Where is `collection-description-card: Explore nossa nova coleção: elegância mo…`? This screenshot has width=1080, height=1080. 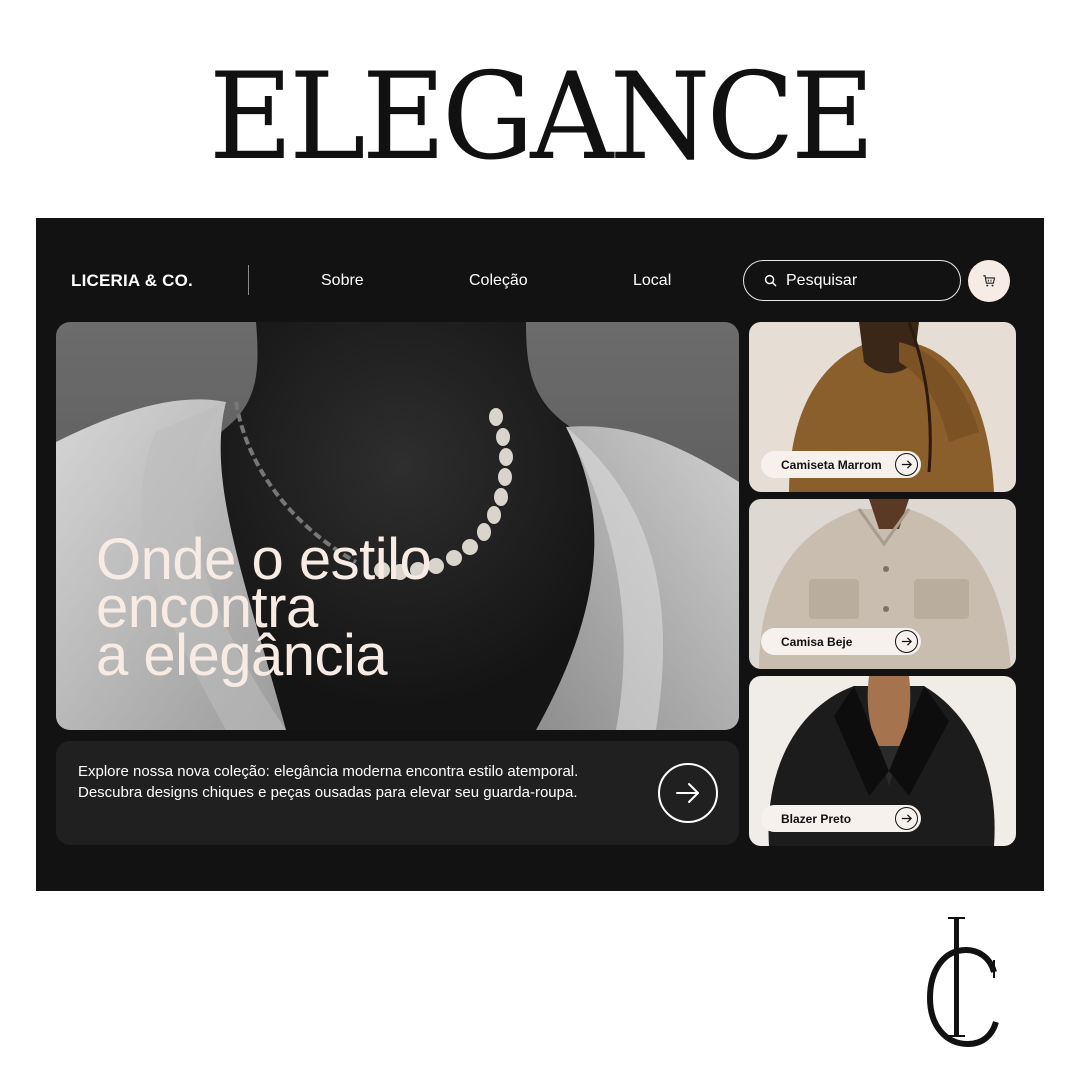
collection-description-card: Explore nossa nova coleção: elegância mo… is located at coordinates (397, 793).